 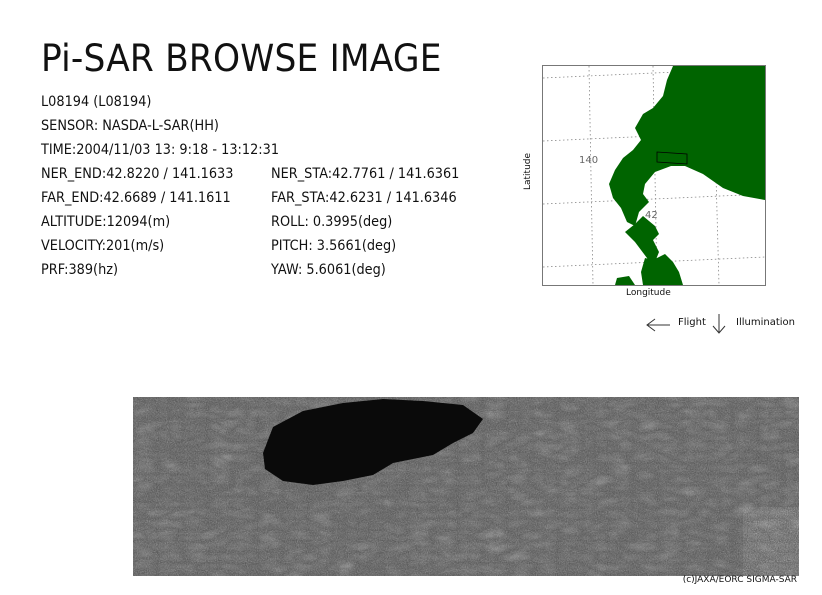 What do you see at coordinates (241, 58) in the screenshot?
I see `page-title: Pi-SAR BROWSE IMAGE` at bounding box center [241, 58].